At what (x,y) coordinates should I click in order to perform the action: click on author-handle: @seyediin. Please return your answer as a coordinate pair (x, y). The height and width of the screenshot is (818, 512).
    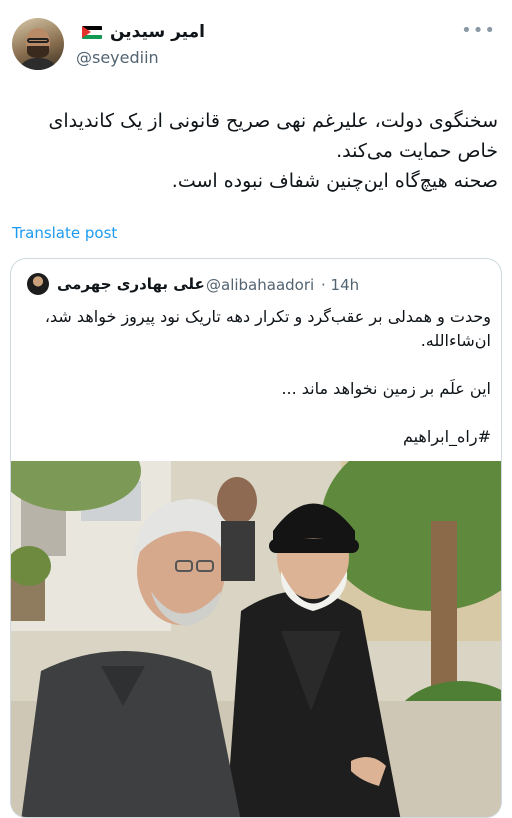
    Looking at the image, I should click on (117, 57).